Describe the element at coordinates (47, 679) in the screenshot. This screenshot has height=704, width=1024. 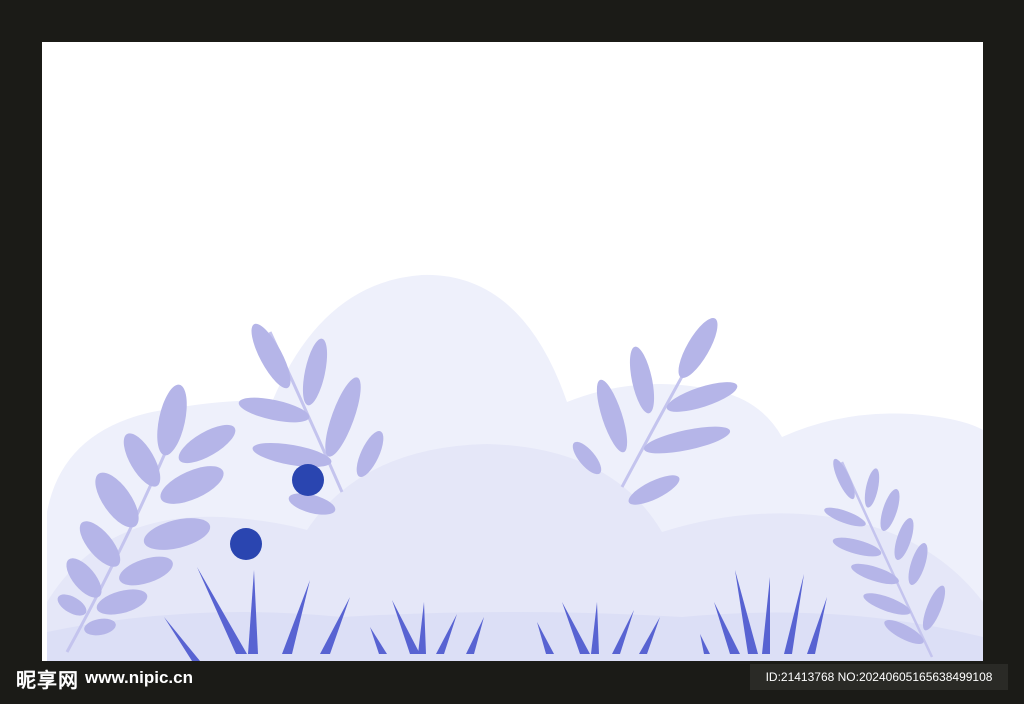
I see `watermark-site-name: 昵享网` at that location.